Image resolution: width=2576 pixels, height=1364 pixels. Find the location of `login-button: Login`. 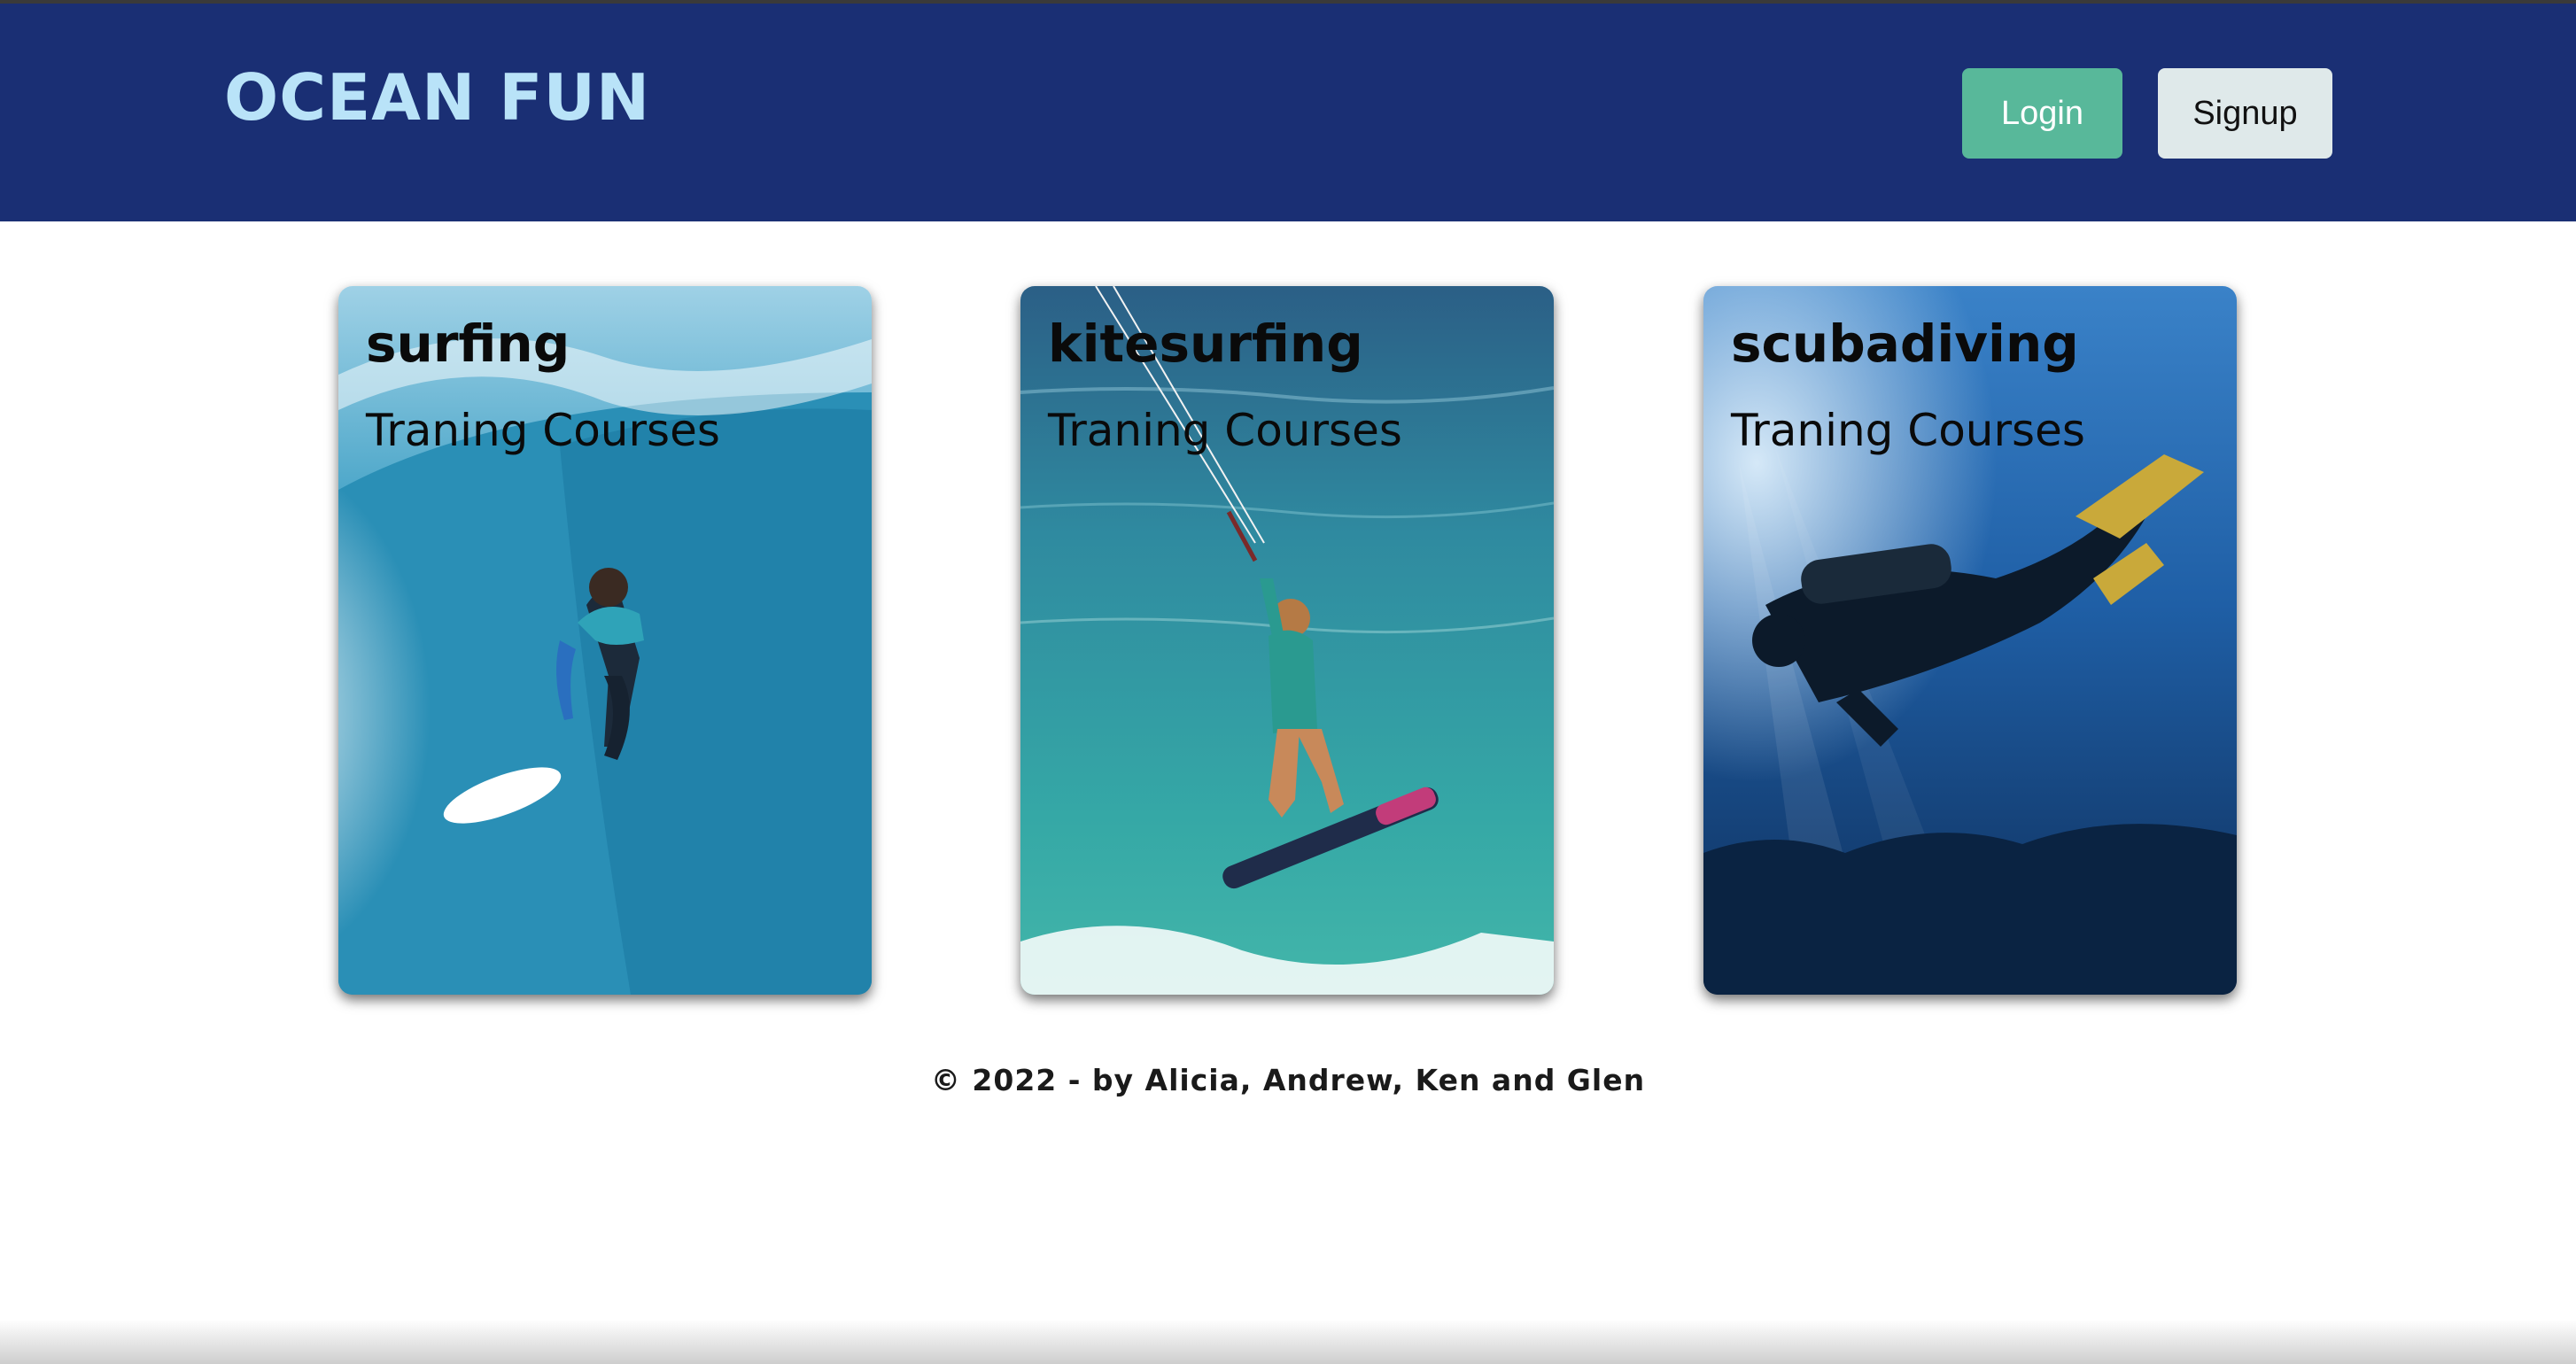

login-button: Login is located at coordinates (2042, 113).